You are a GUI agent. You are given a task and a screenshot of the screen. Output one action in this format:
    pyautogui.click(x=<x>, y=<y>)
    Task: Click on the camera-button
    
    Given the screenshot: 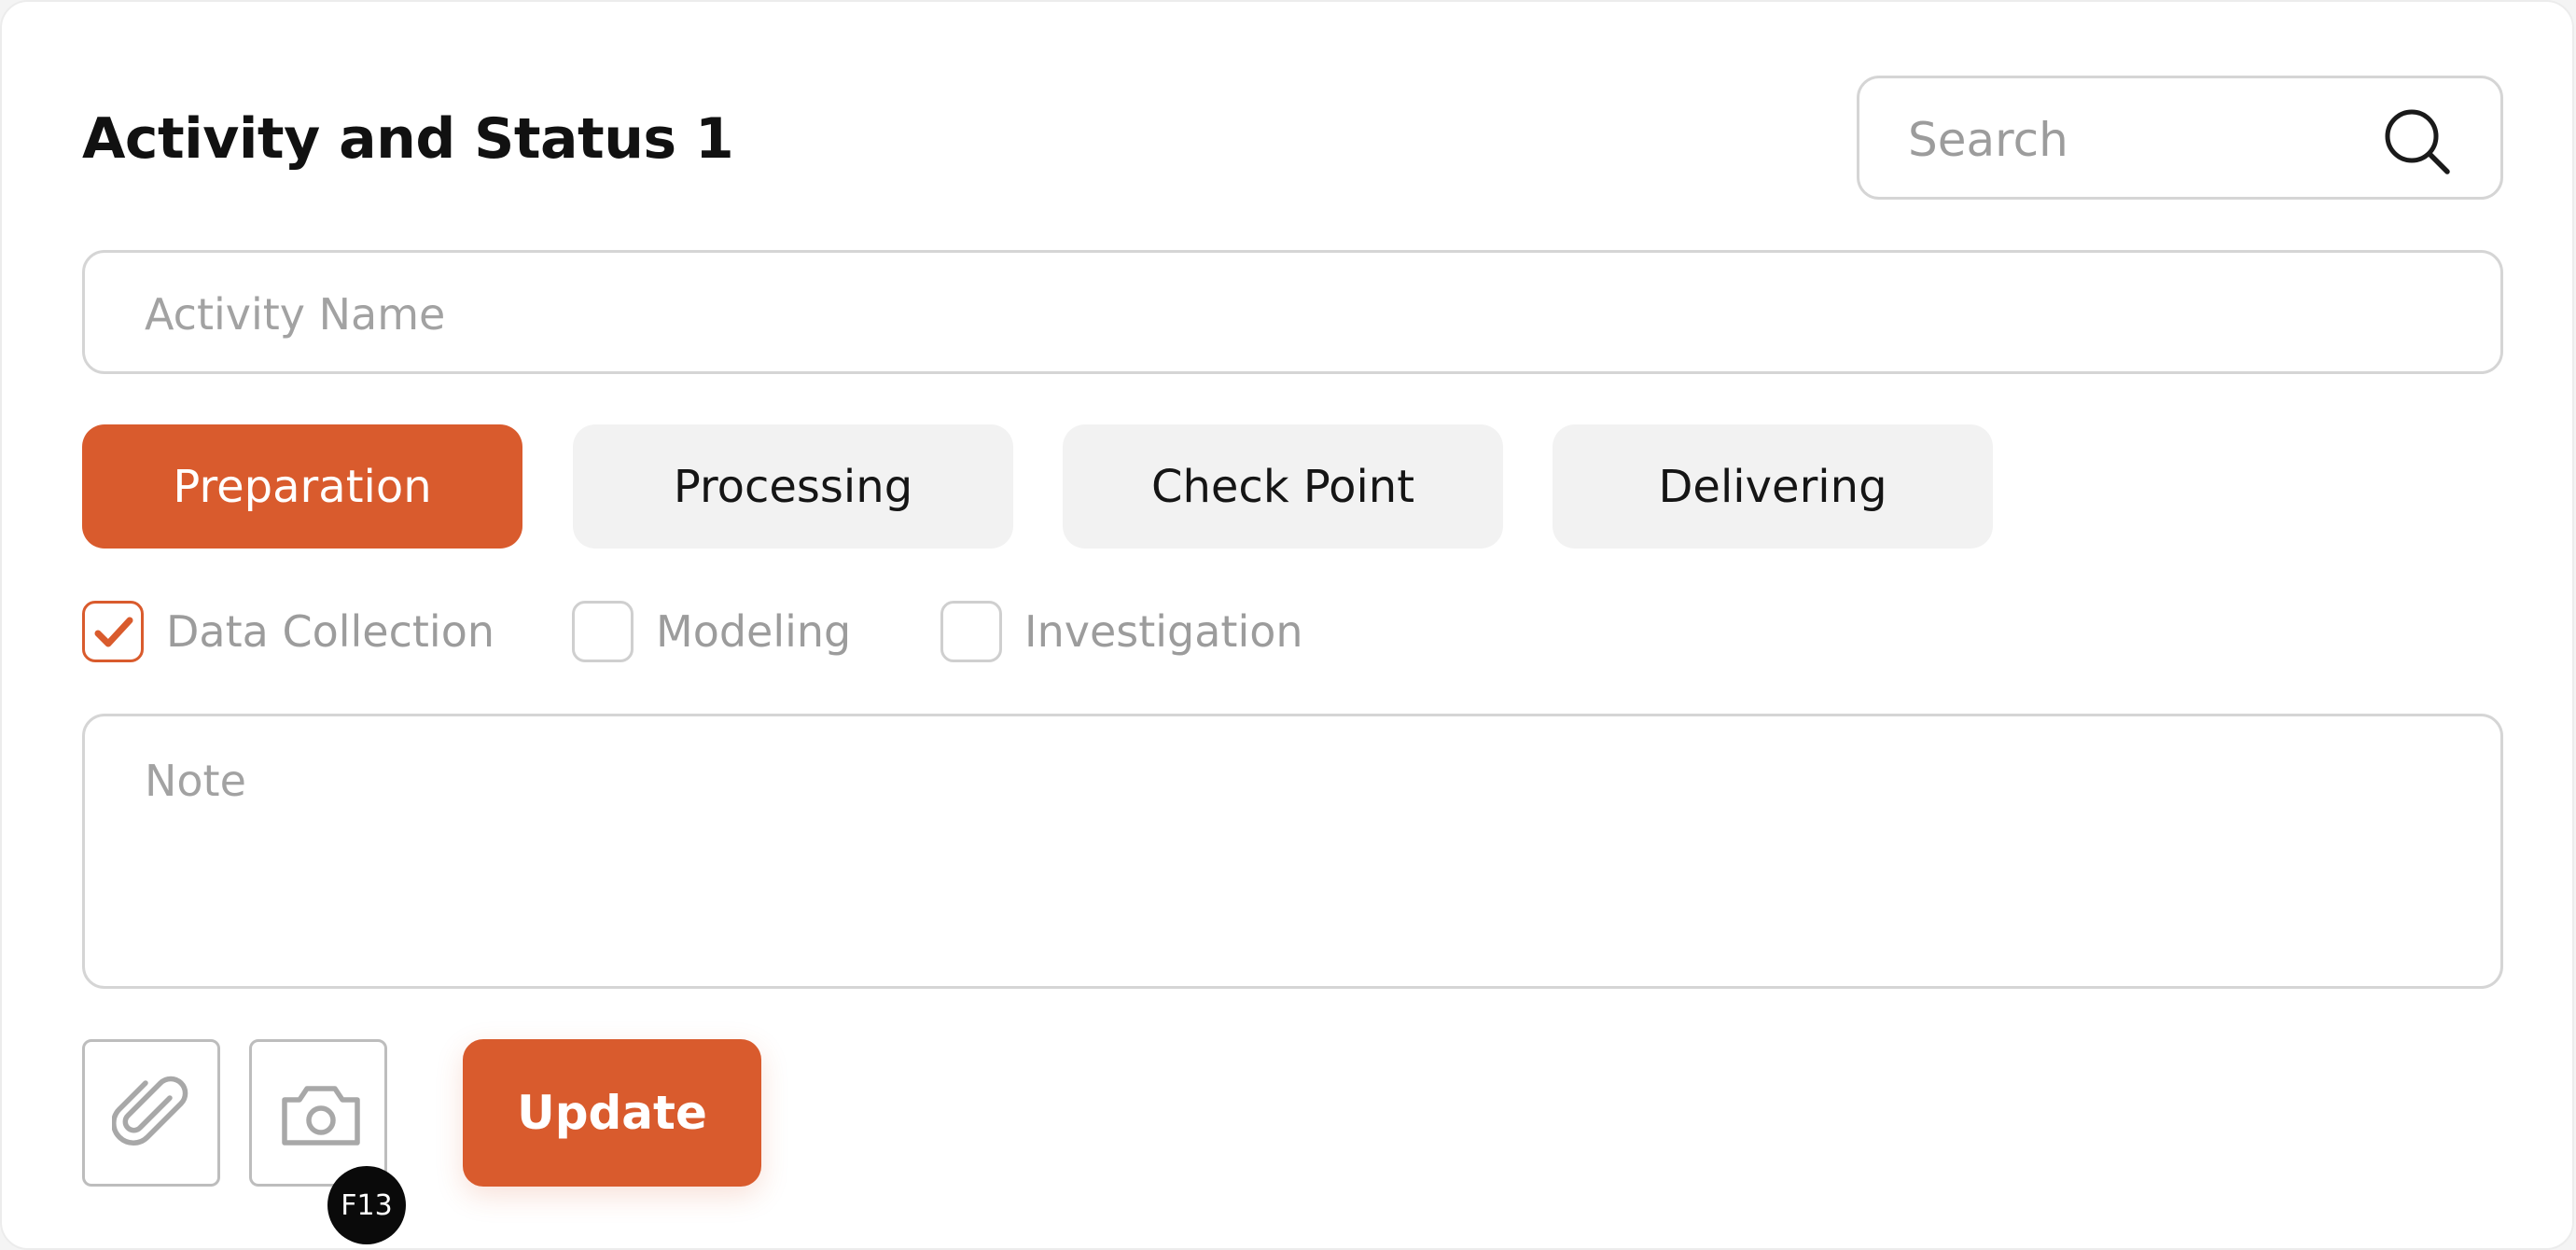 What is the action you would take?
    pyautogui.click(x=318, y=1113)
    